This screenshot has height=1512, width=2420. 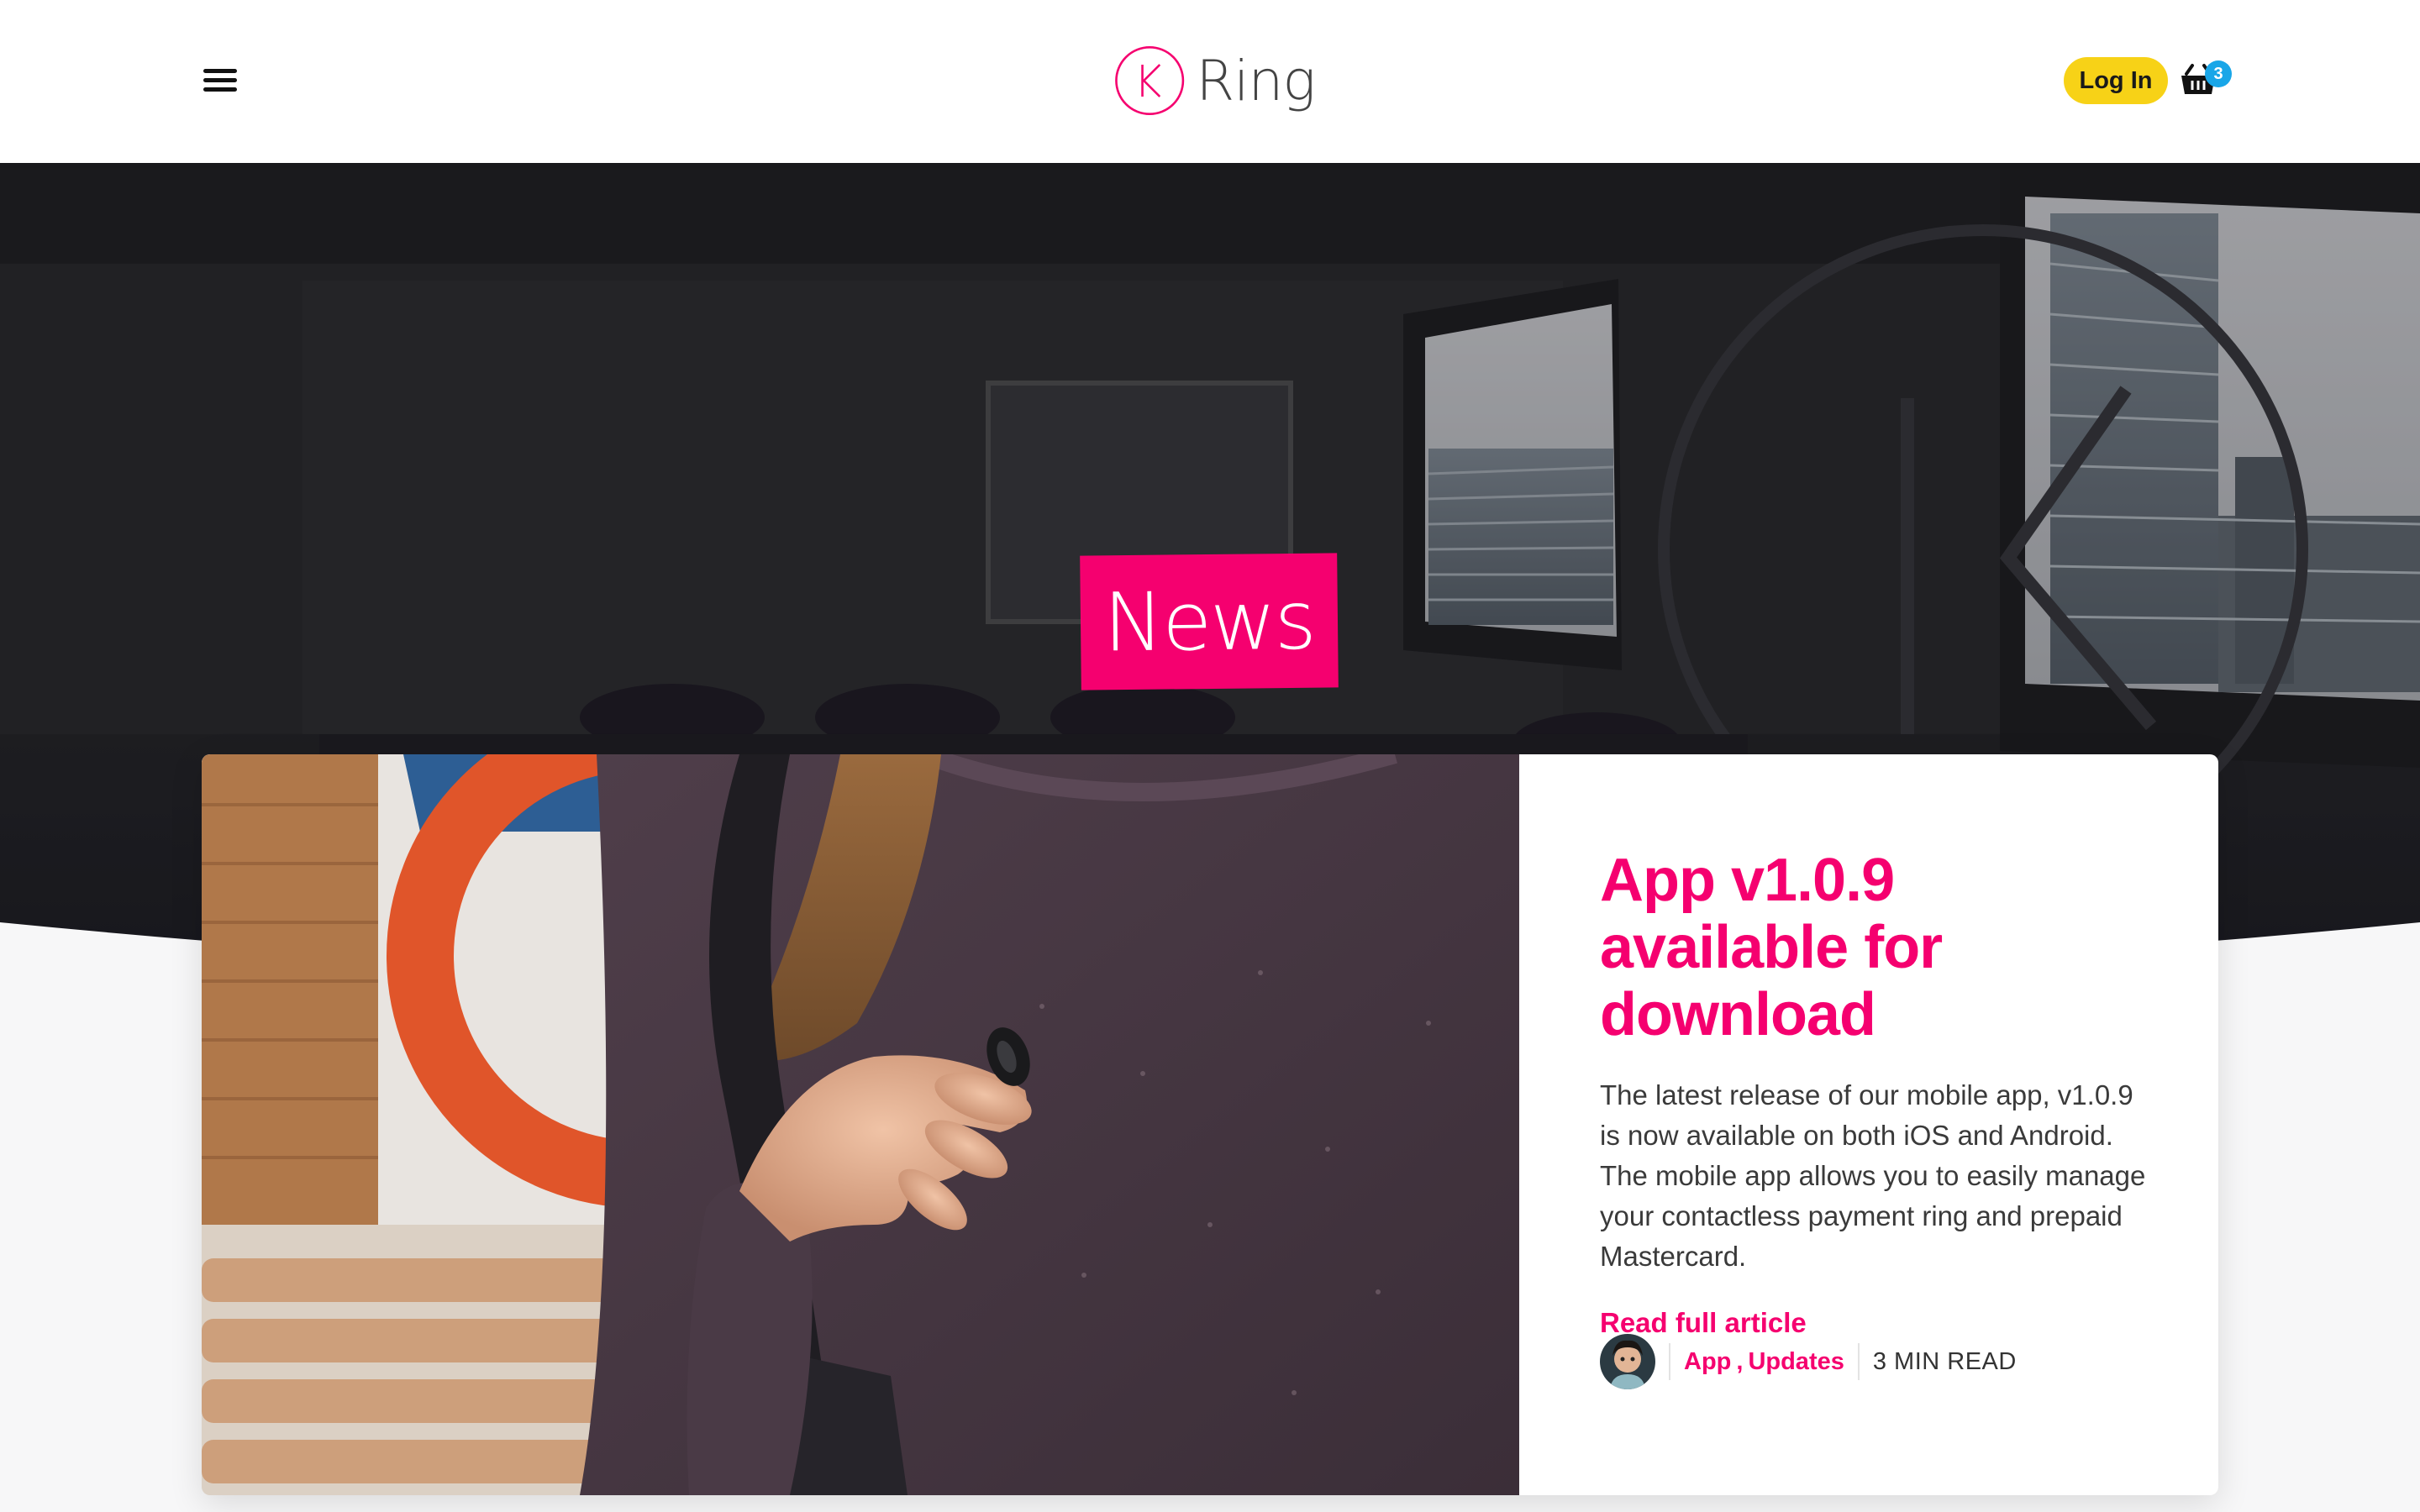 I want to click on logo-wordmark: Ring, so click(x=1256, y=80).